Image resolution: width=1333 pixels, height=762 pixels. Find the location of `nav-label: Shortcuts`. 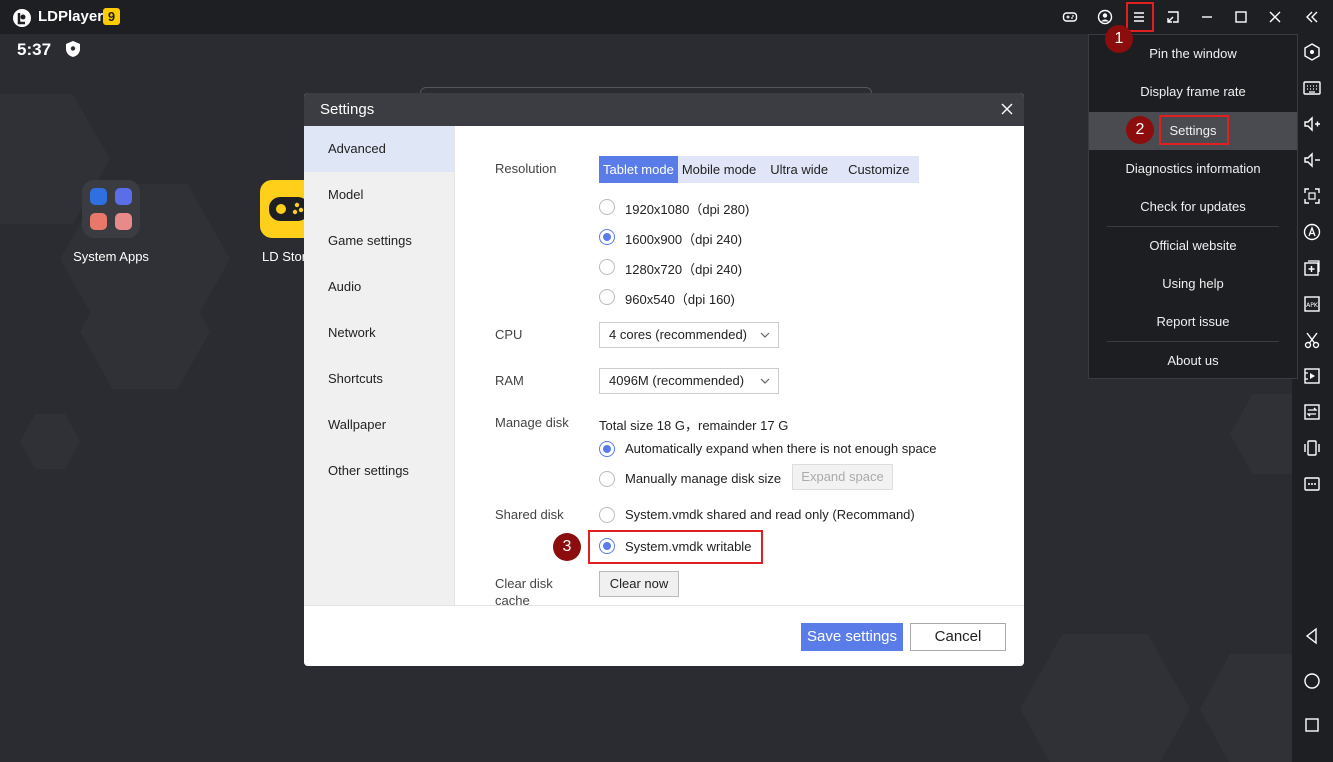

nav-label: Shortcuts is located at coordinates (355, 378).